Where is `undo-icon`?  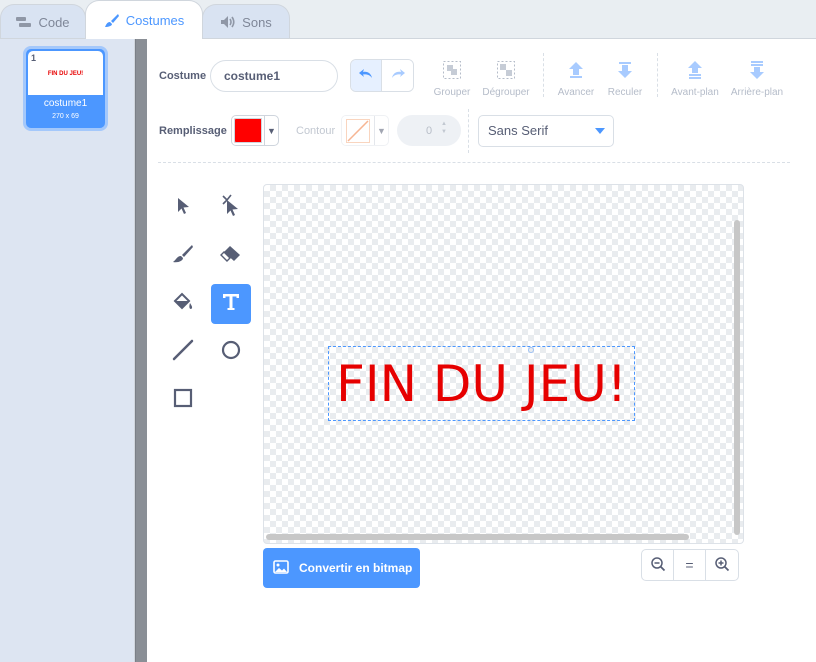 undo-icon is located at coordinates (366, 76).